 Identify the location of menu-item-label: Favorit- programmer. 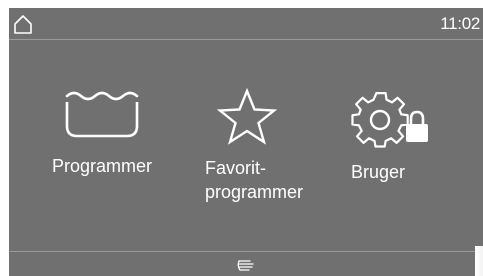
(254, 180).